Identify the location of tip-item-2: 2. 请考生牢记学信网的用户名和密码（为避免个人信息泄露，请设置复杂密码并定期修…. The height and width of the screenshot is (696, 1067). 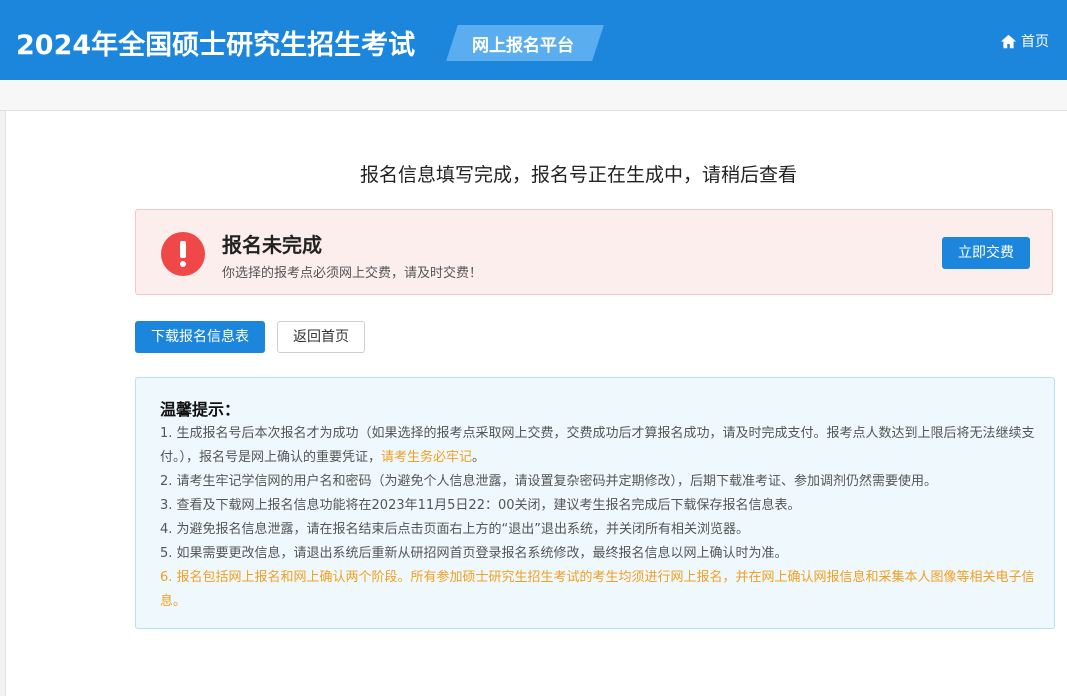
(549, 481).